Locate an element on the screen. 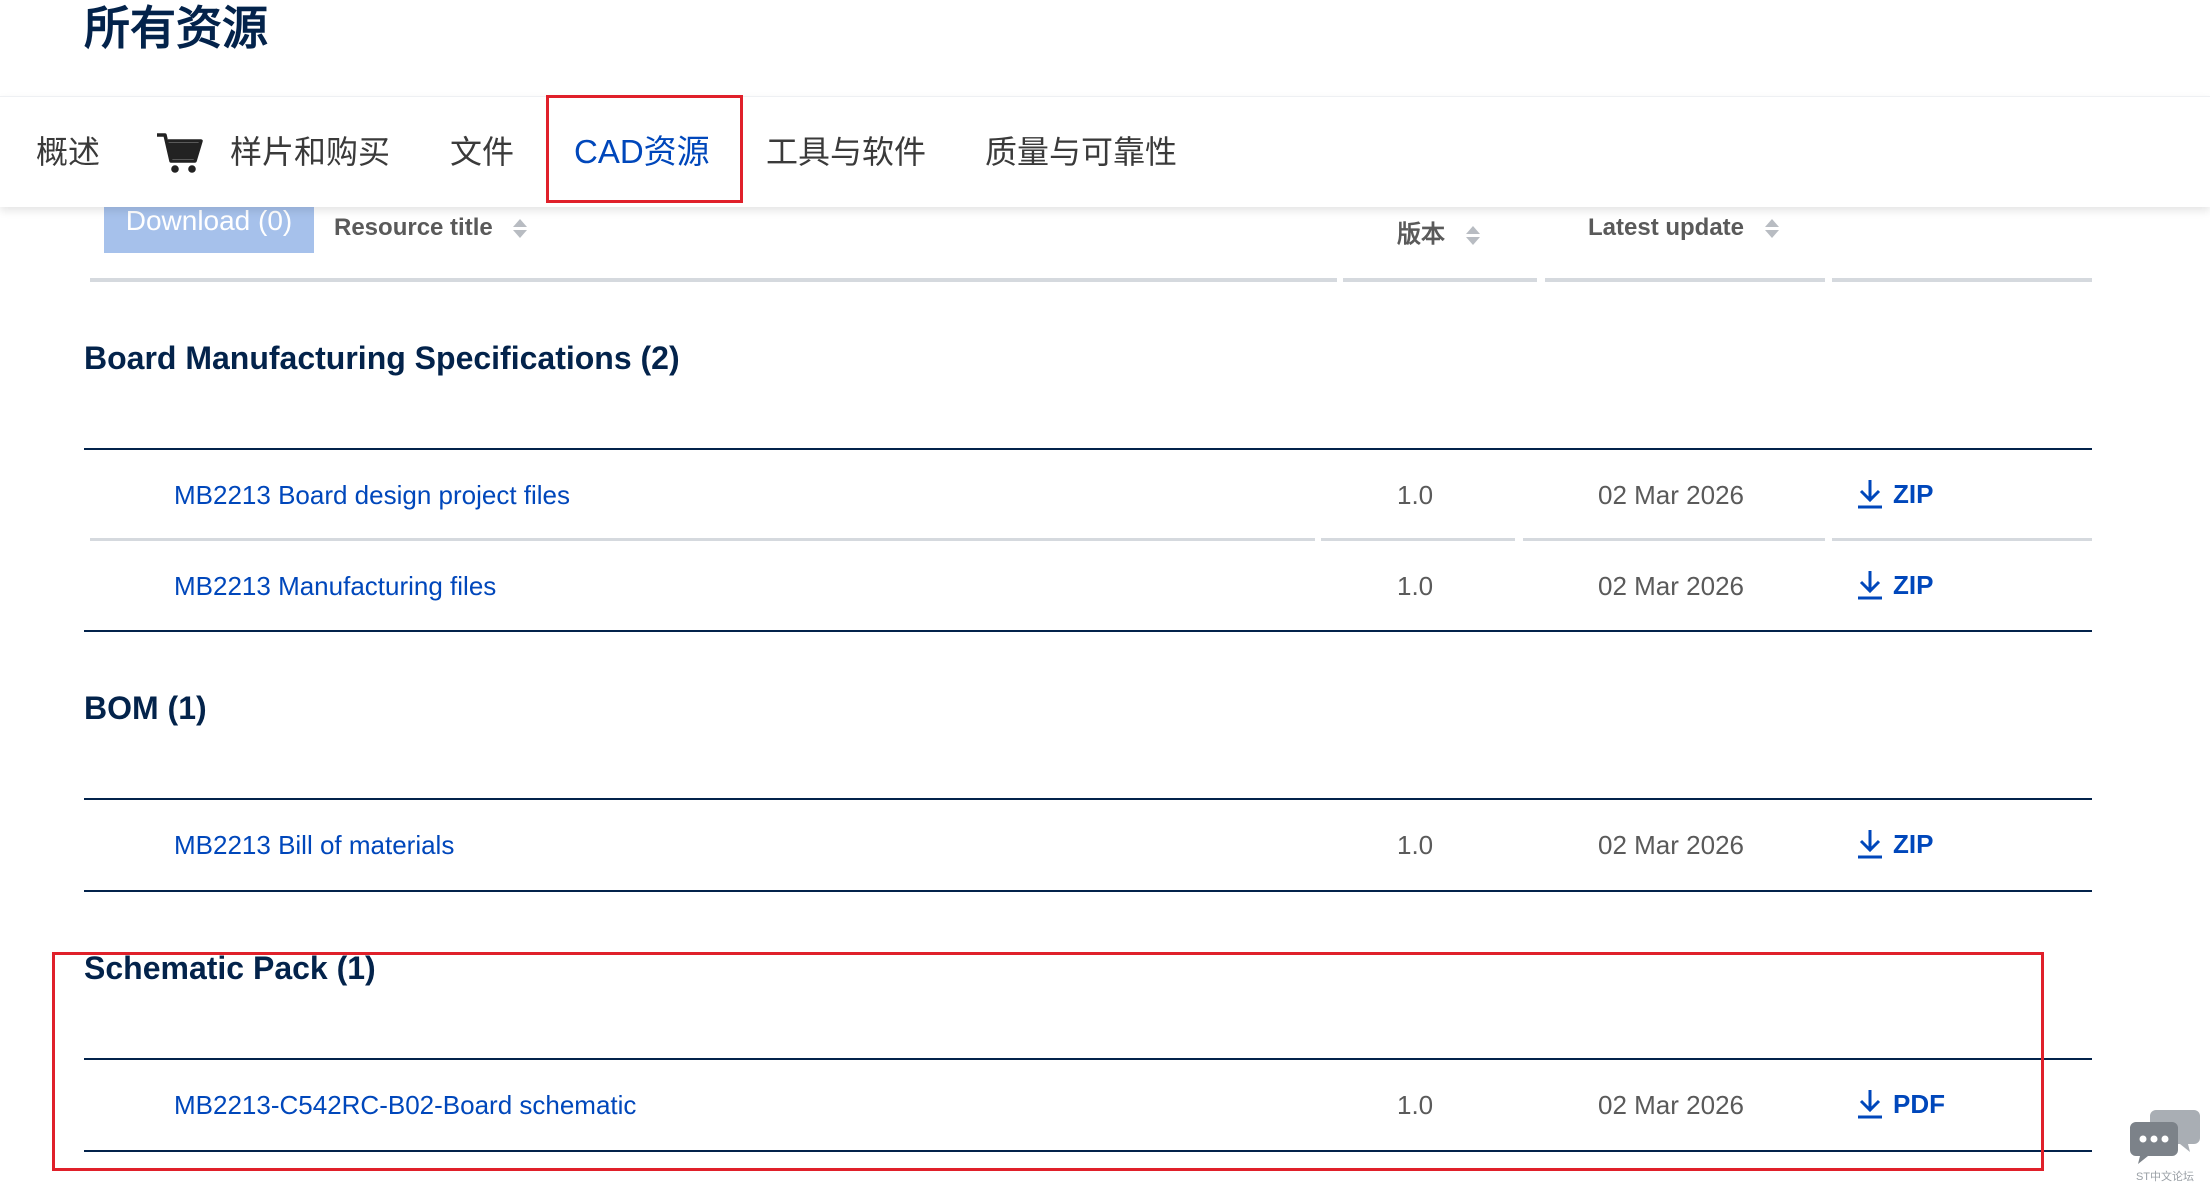  cart-icon is located at coordinates (180, 152).